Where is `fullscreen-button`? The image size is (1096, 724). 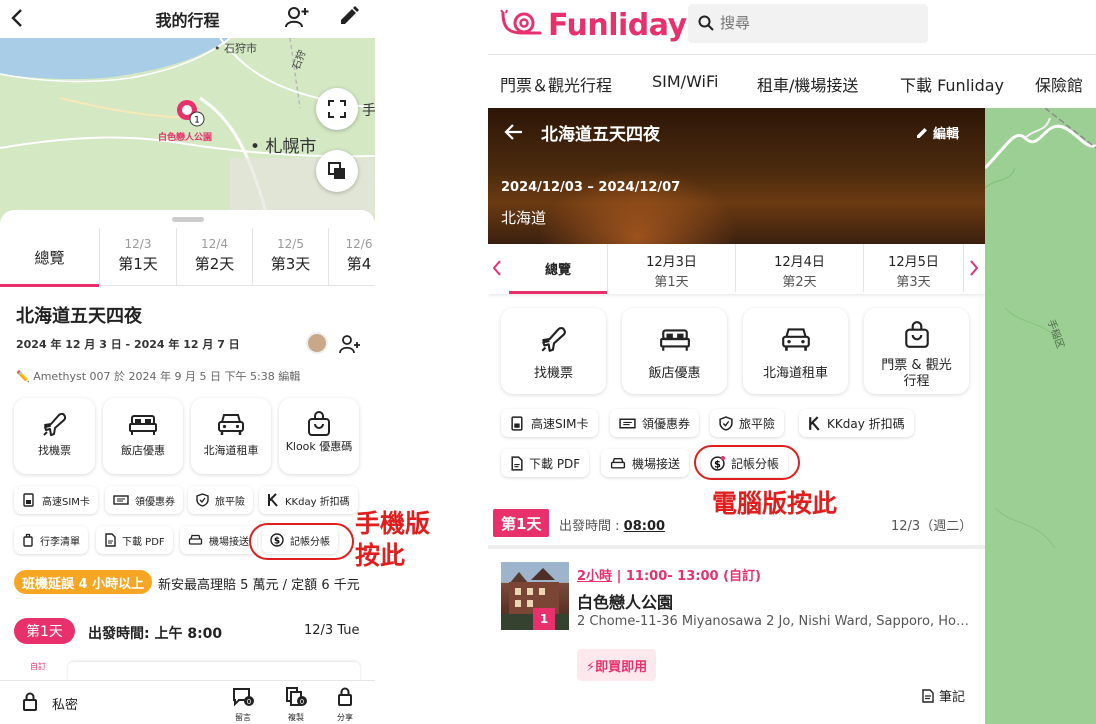
fullscreen-button is located at coordinates (337, 109).